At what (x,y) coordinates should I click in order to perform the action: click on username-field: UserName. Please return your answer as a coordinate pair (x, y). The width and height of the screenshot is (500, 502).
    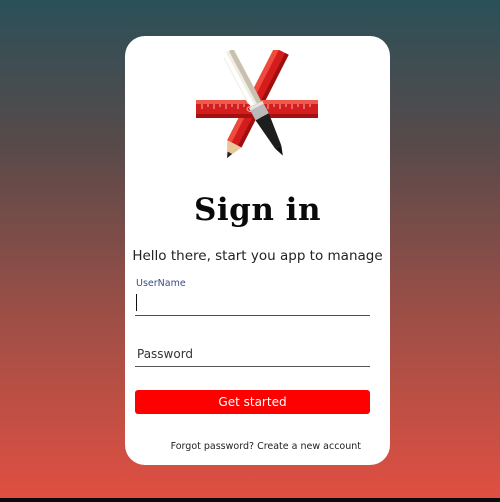
    Looking at the image, I should click on (254, 297).